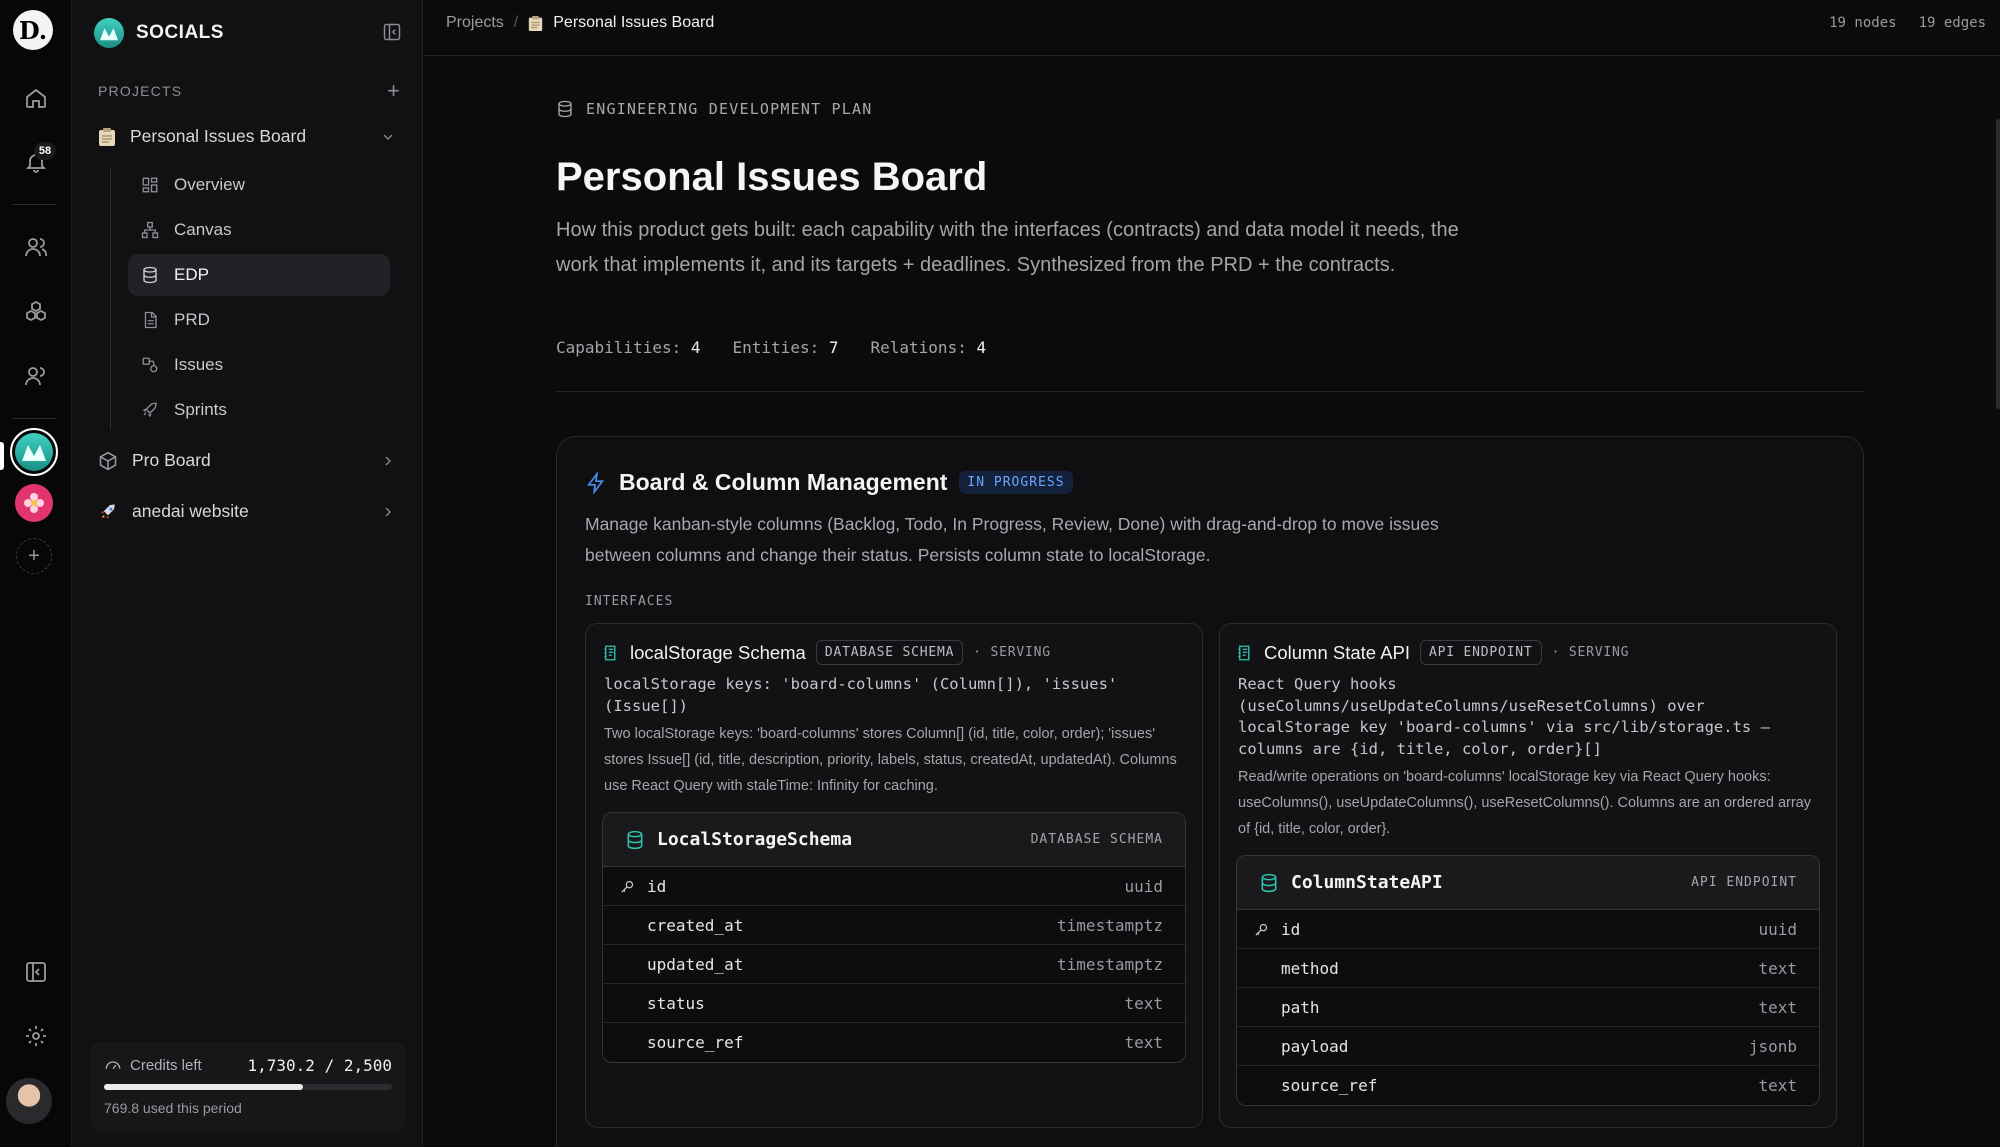 The image size is (2000, 1147). I want to click on workspace-header: SOCIALS, so click(159, 33).